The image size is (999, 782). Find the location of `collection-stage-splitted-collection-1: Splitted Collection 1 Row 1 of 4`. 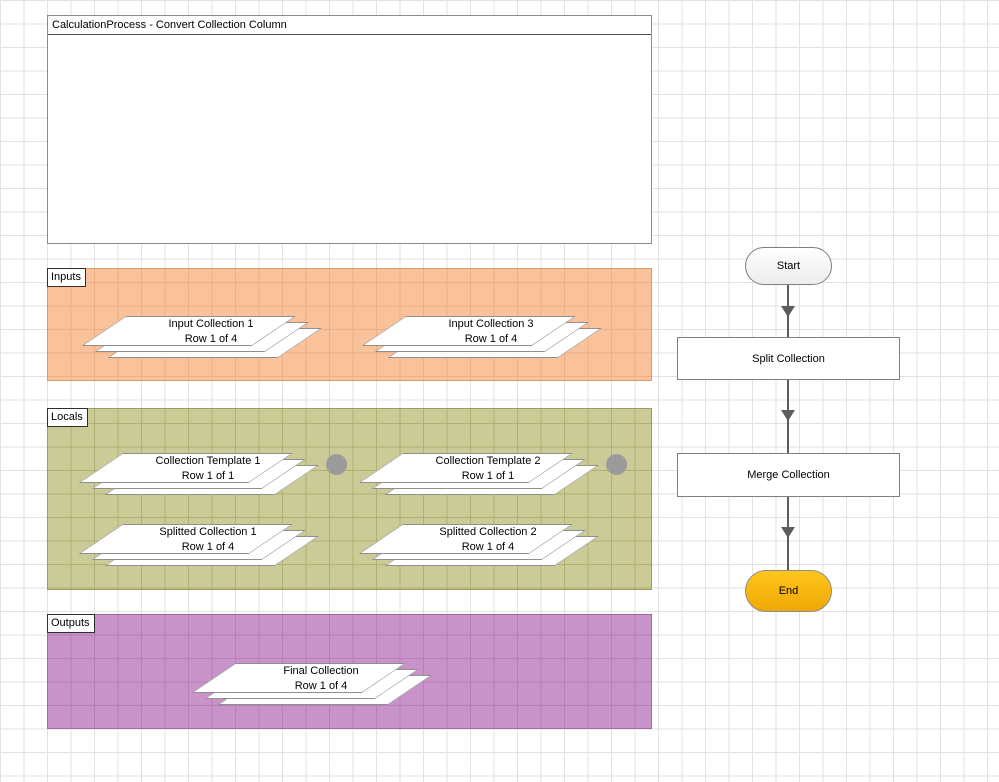

collection-stage-splitted-collection-1: Splitted Collection 1 Row 1 of 4 is located at coordinates (205, 546).